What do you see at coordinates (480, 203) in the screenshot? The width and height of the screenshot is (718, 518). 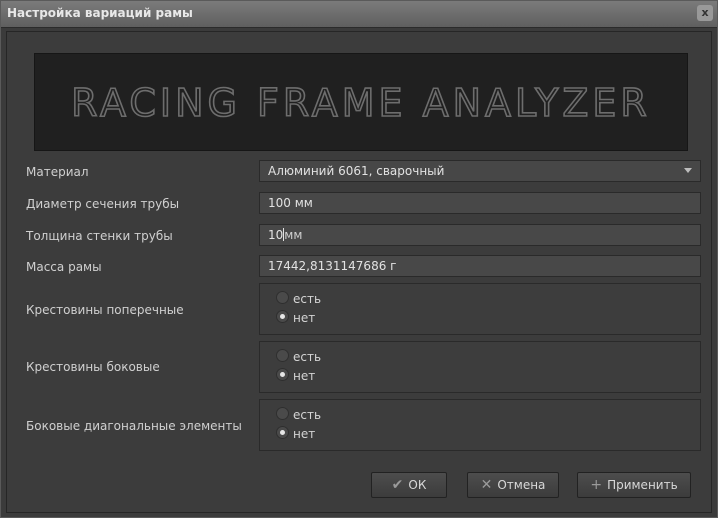 I see `diameter-input: 100 мм` at bounding box center [480, 203].